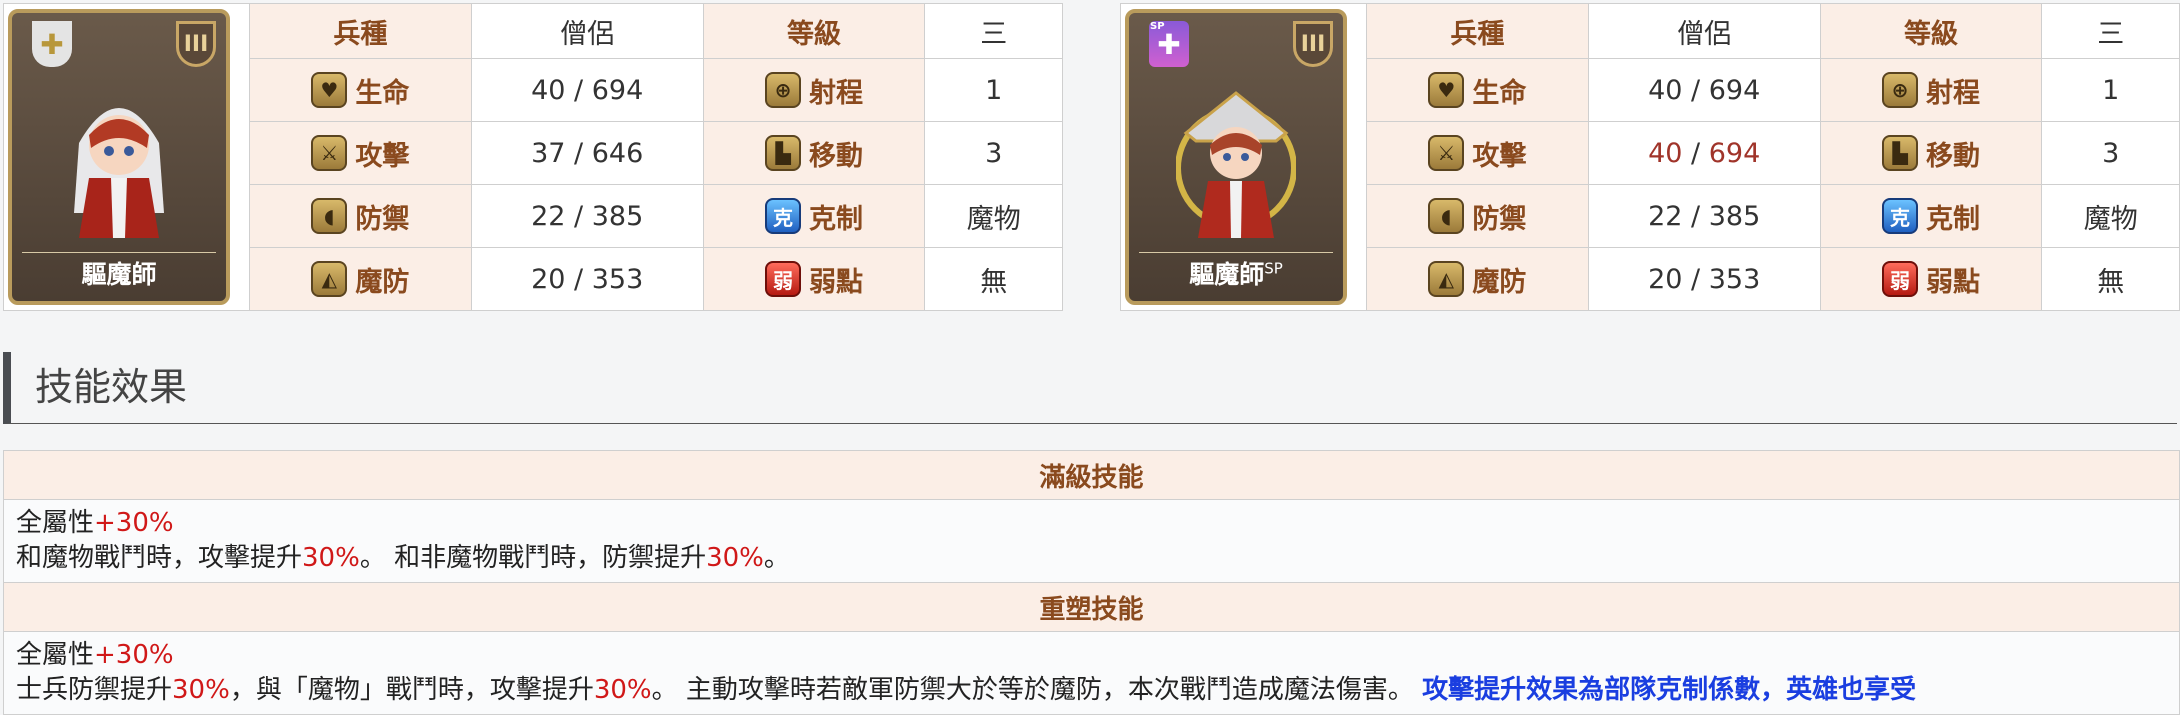 Image resolution: width=2180 pixels, height=715 pixels. What do you see at coordinates (1169, 44) in the screenshot?
I see `priest-sp-class-icon: SP ✚` at bounding box center [1169, 44].